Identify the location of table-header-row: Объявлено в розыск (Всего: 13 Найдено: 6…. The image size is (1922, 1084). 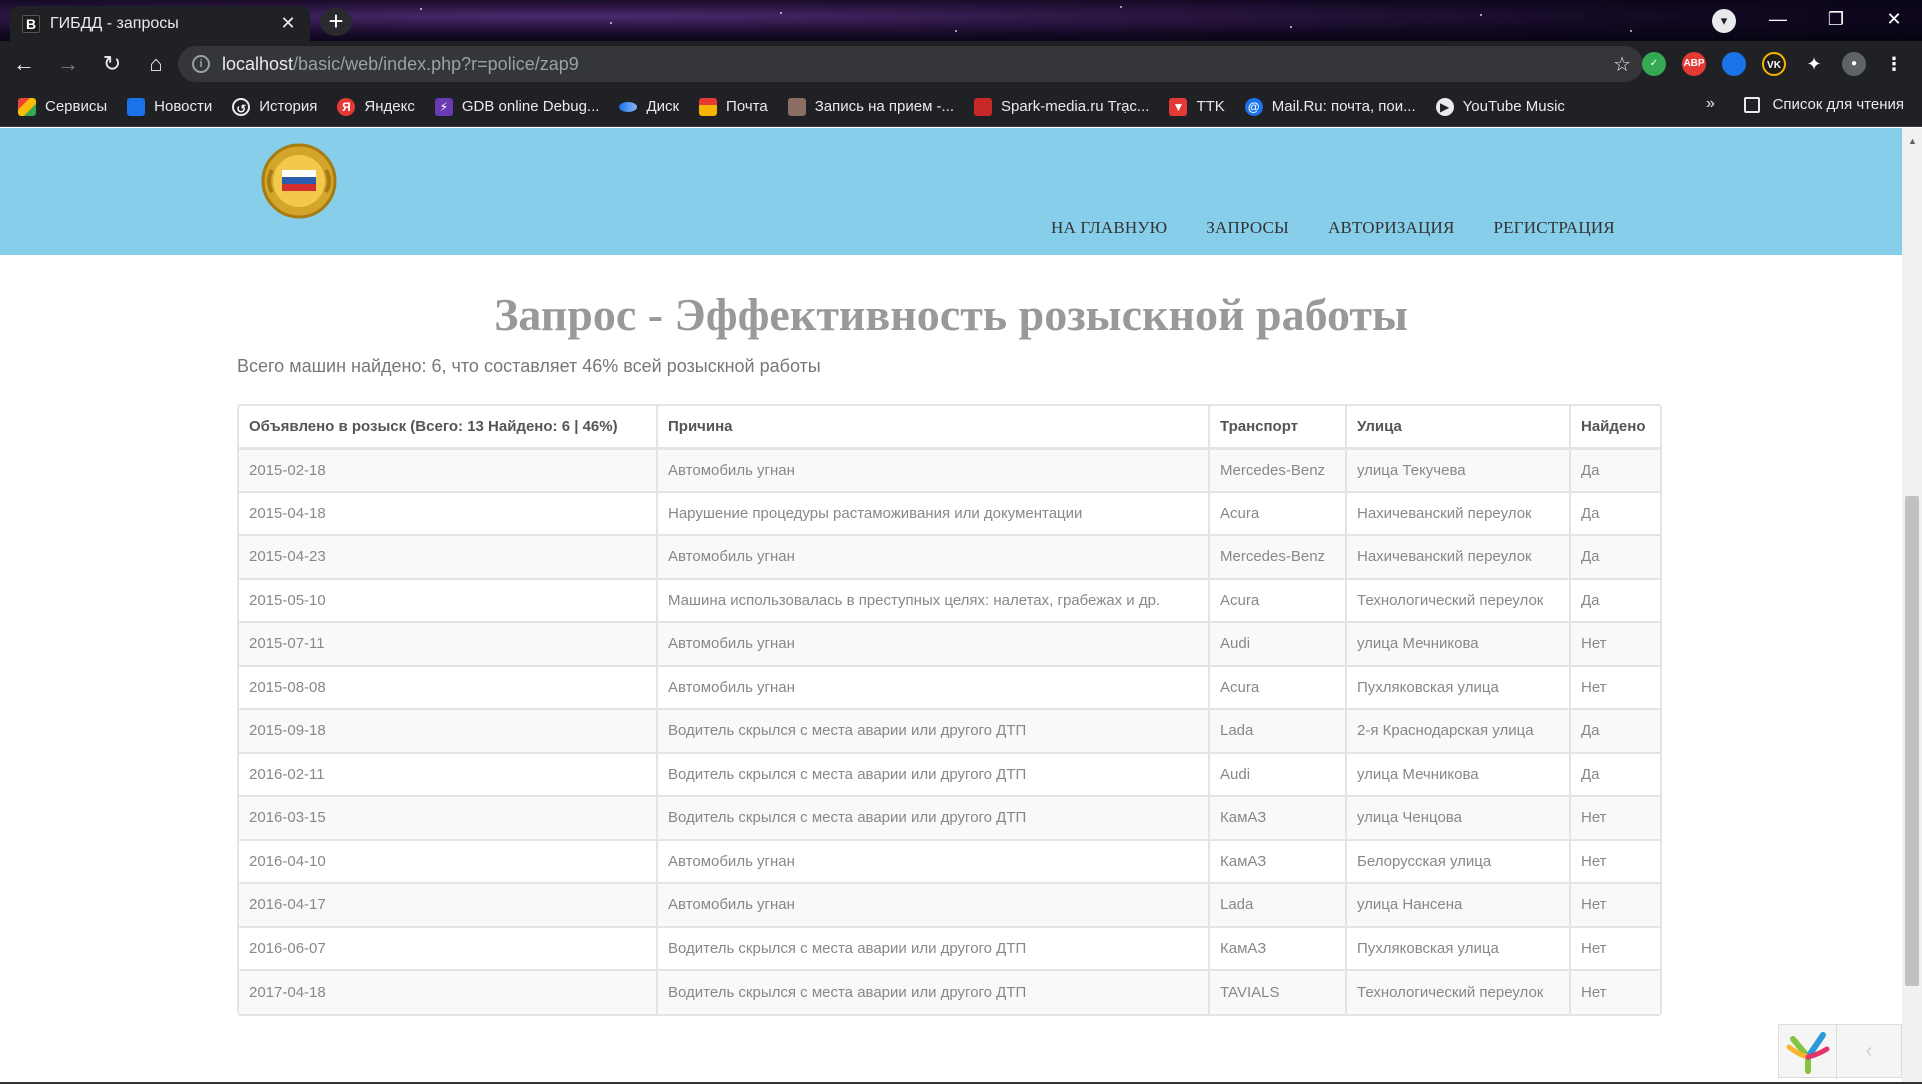
(949, 428).